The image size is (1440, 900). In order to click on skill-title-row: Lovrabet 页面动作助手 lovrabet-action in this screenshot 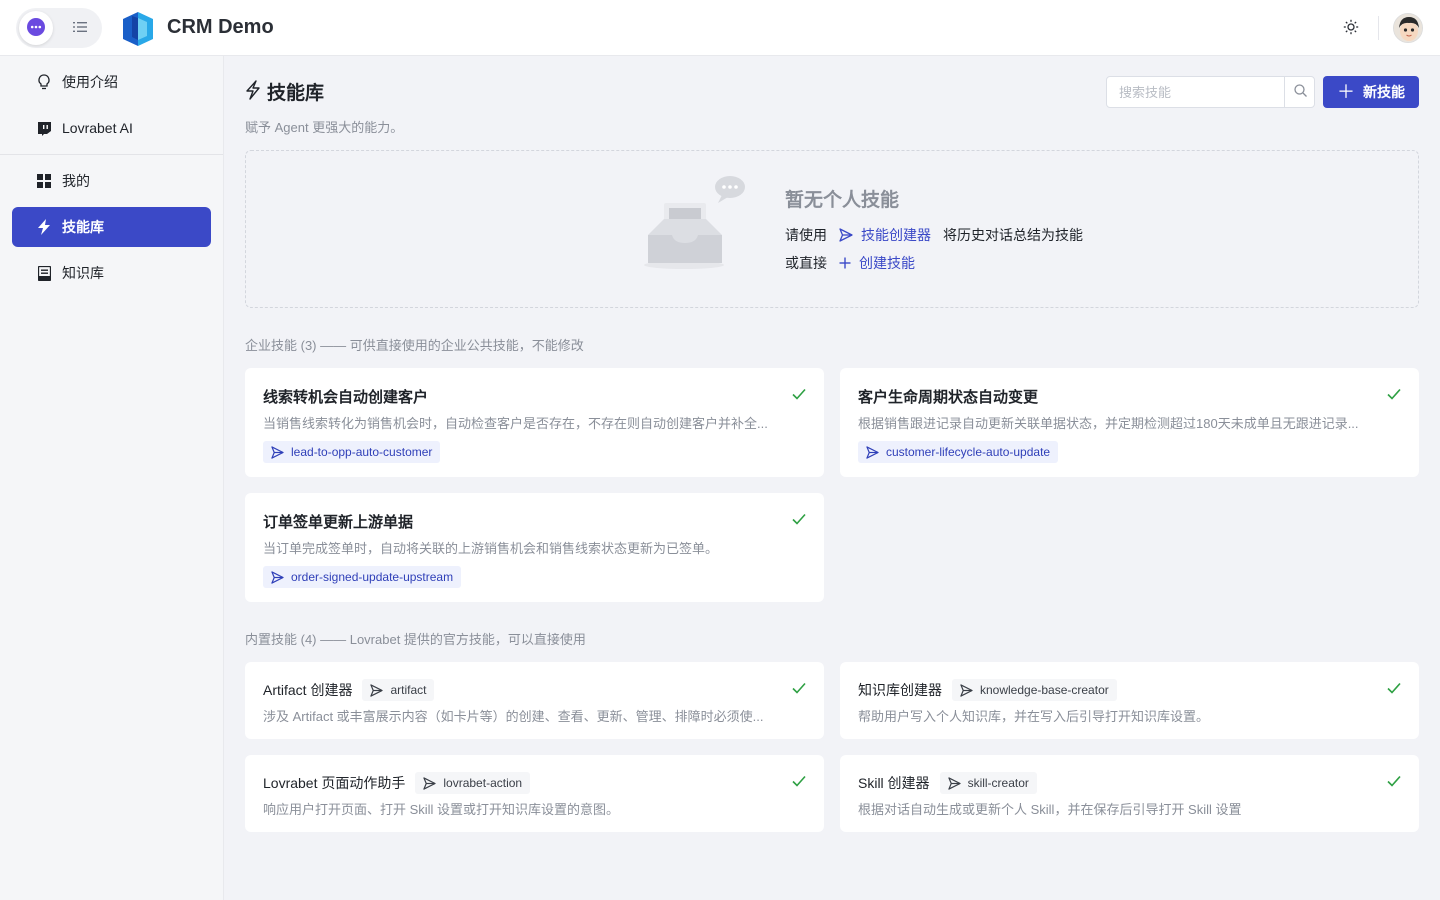, I will do `click(397, 783)`.